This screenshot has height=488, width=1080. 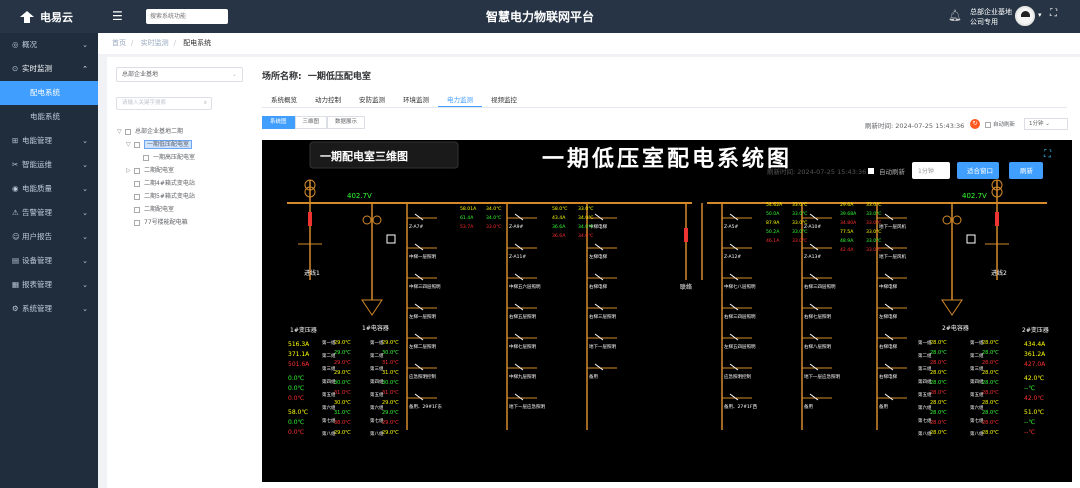 What do you see at coordinates (49, 165) in the screenshot?
I see `sidebar-item-3: ✂ 智能运维 ⌄` at bounding box center [49, 165].